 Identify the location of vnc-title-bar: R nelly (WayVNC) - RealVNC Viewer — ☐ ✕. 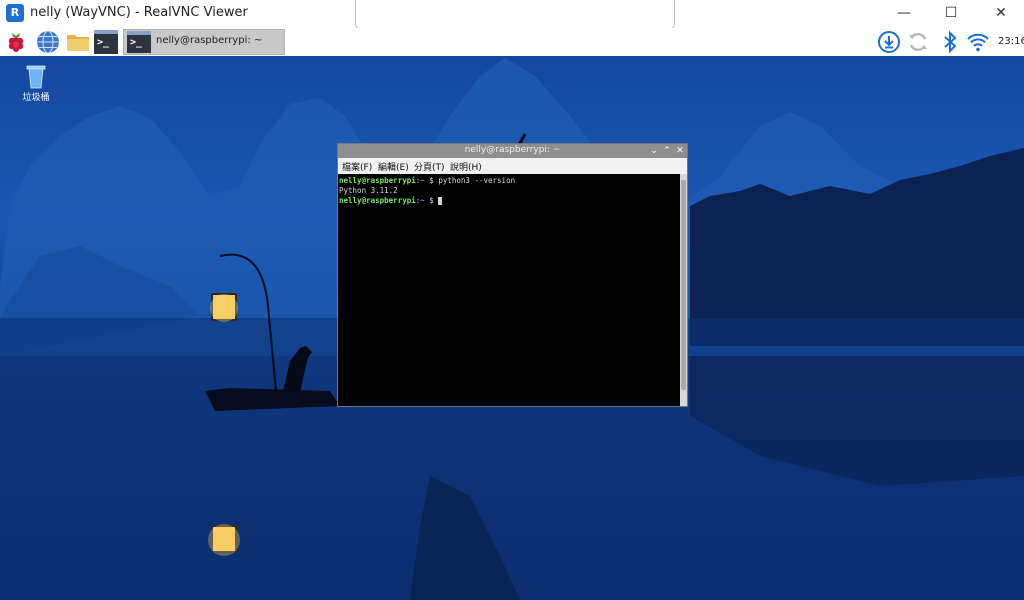
(512, 15).